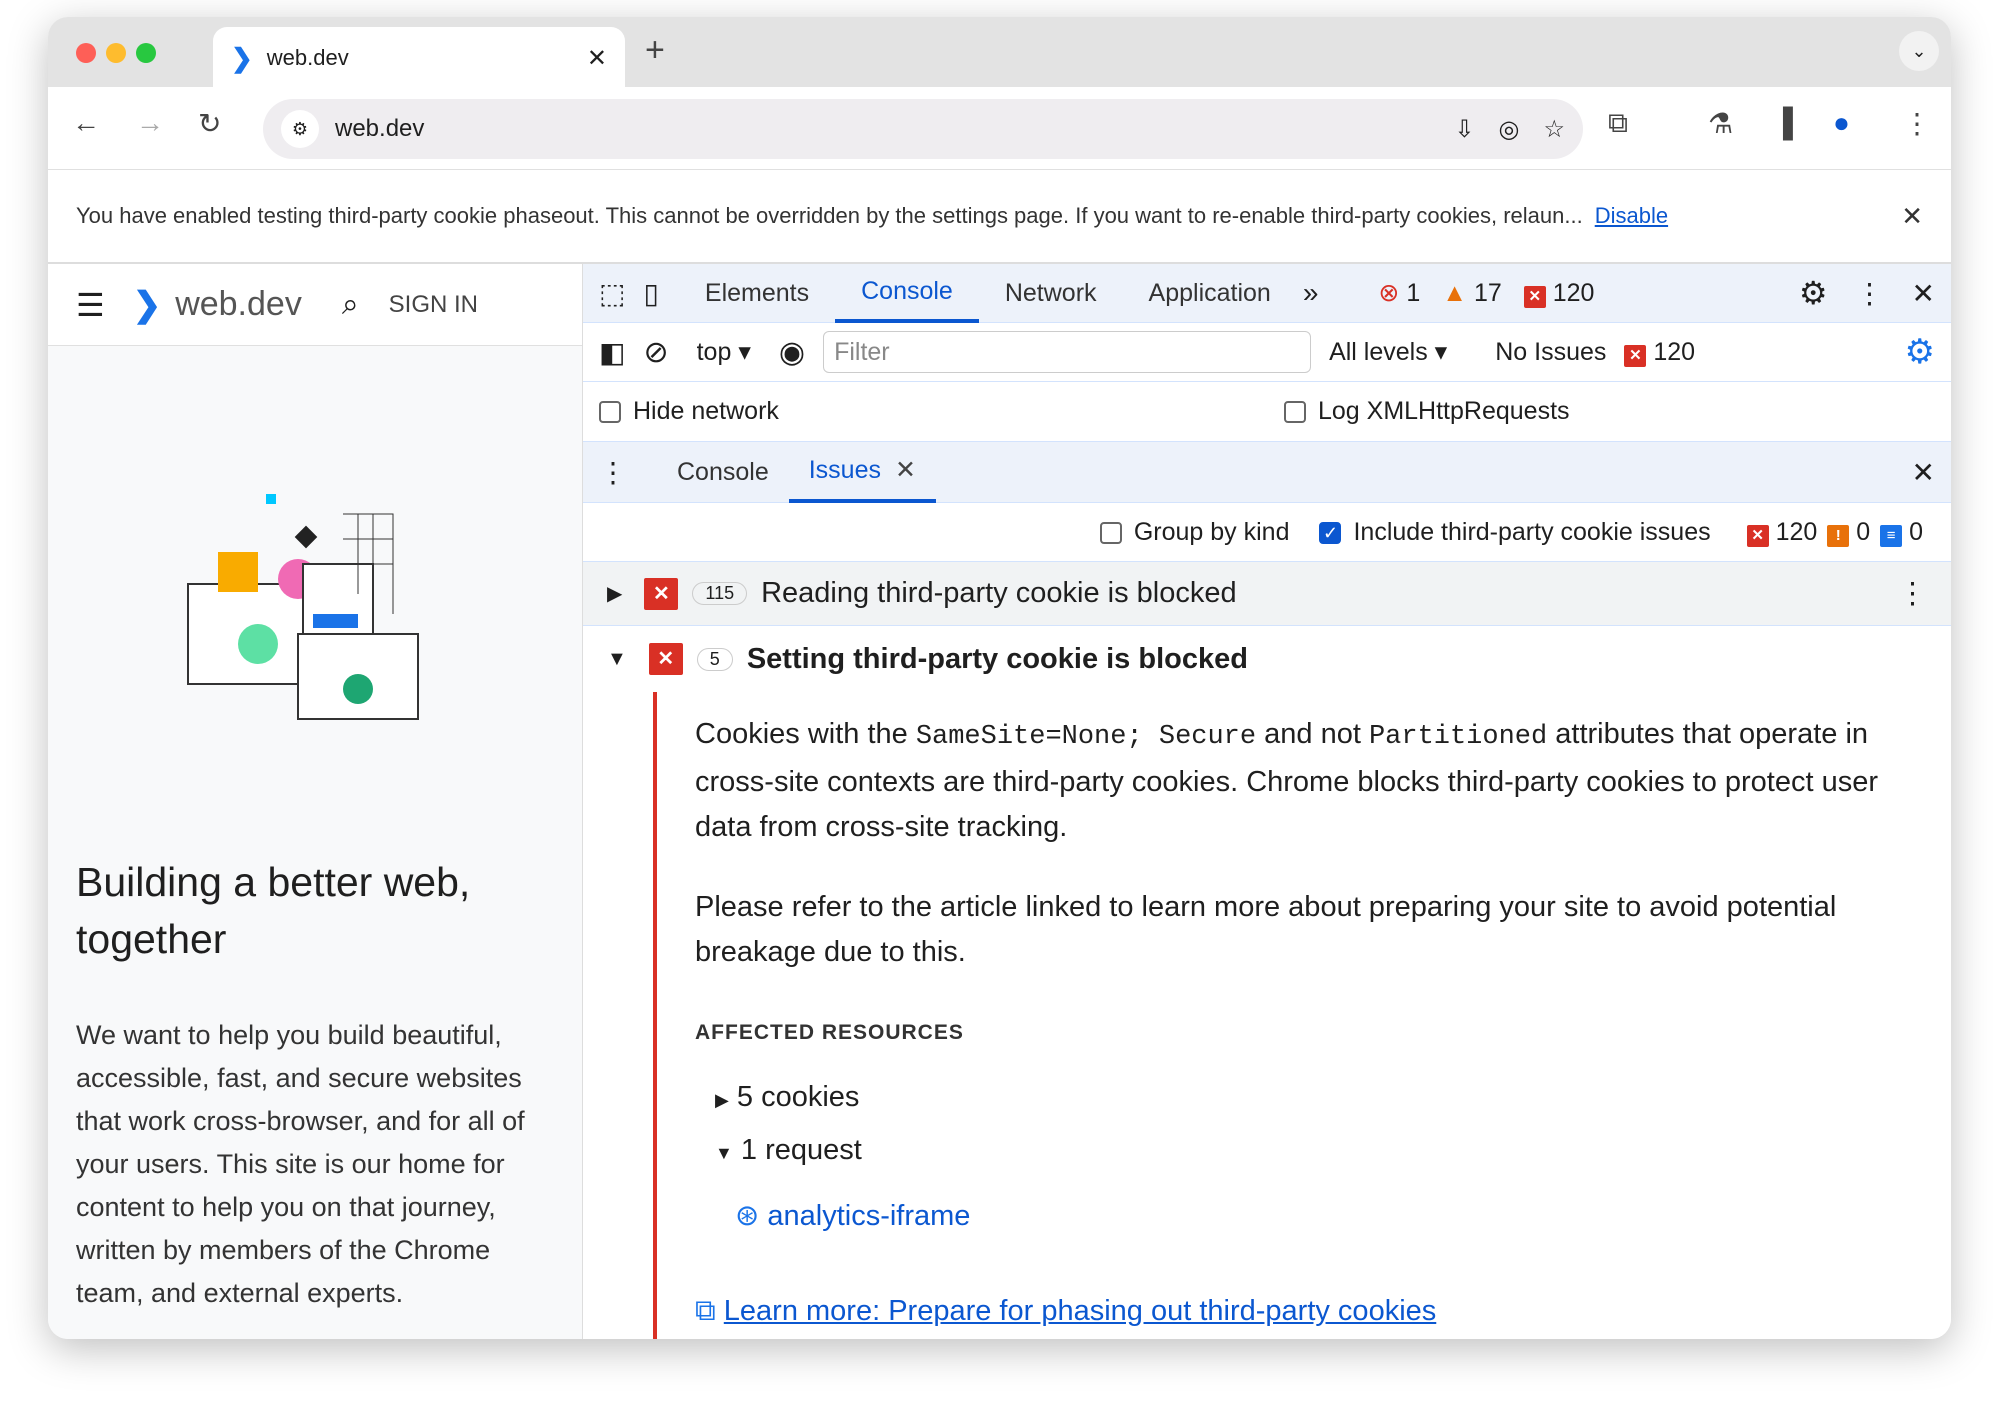 The width and height of the screenshot is (1999, 1421). I want to click on tab-bar: ❯ web.dev ✕ + ⌄, so click(999, 53).